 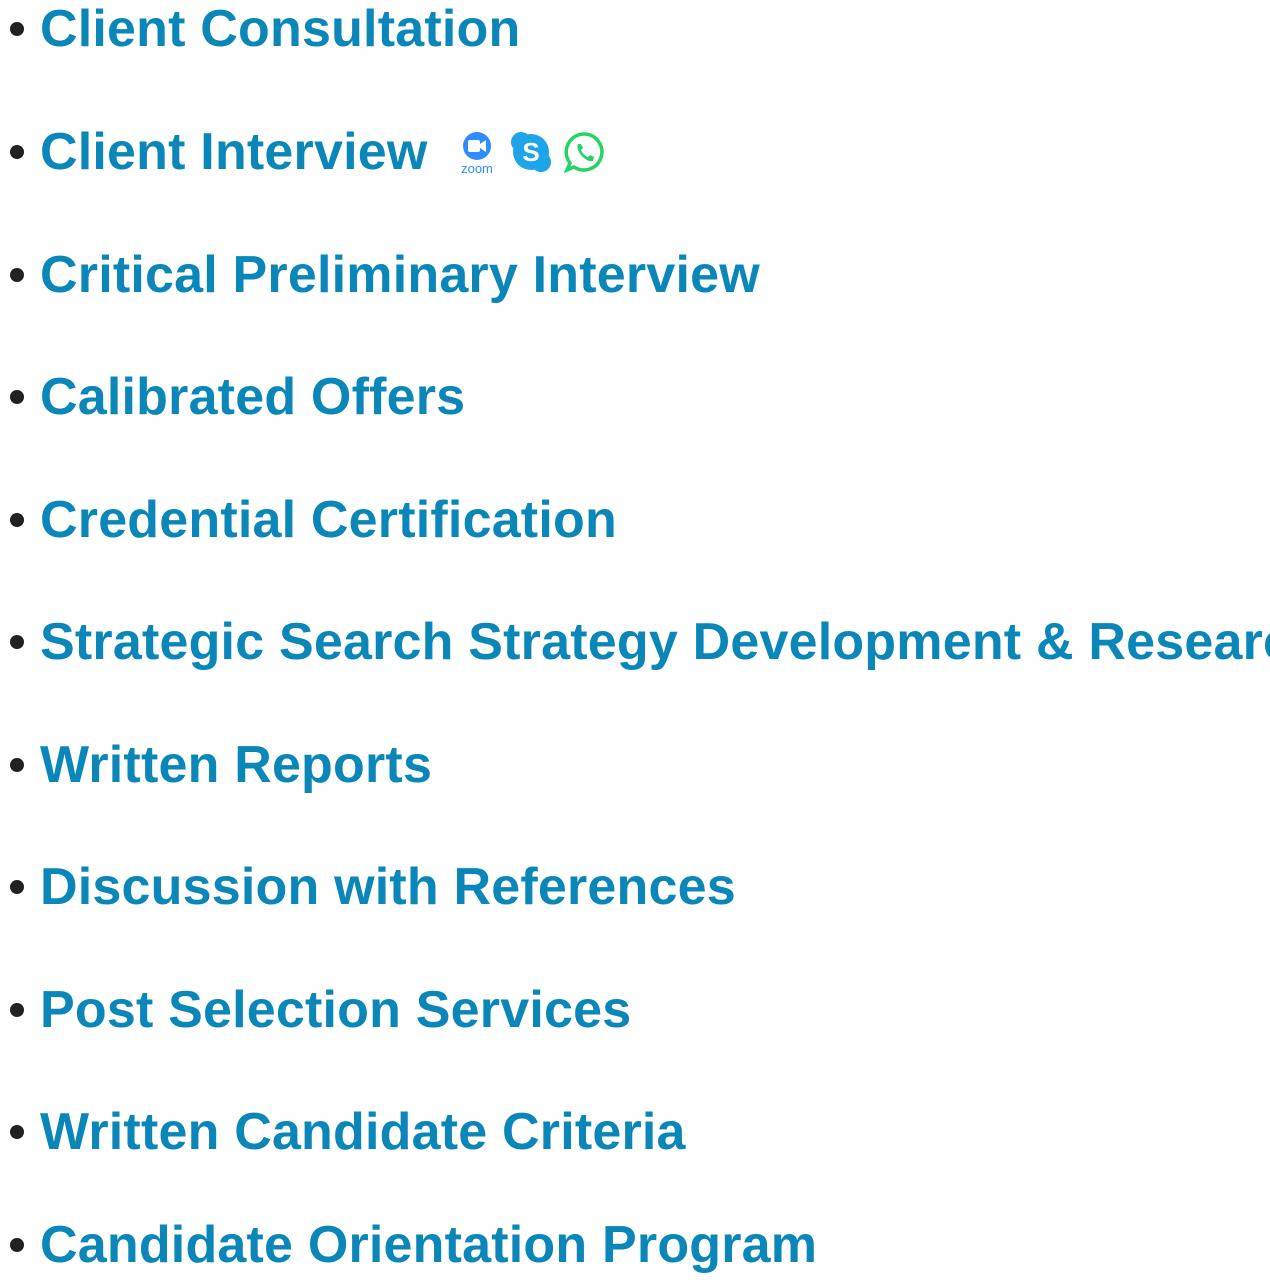 I want to click on service-link-calibrated-offers: Calibrated Offers, so click(x=252, y=397).